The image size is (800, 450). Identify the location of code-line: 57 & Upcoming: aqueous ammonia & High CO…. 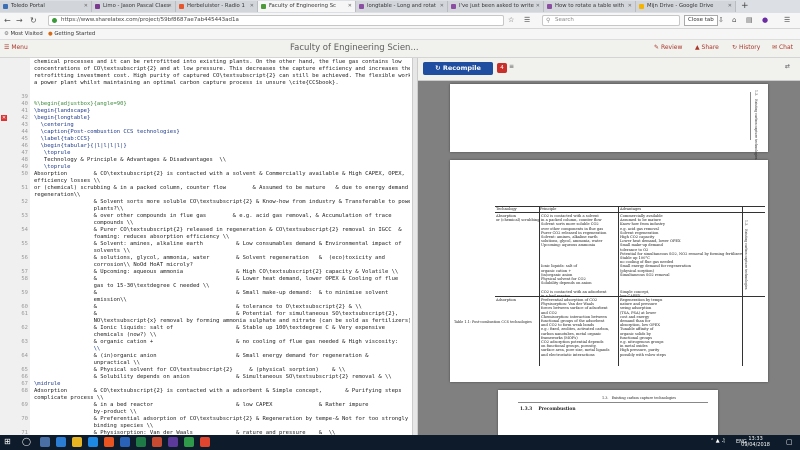
(206, 272).